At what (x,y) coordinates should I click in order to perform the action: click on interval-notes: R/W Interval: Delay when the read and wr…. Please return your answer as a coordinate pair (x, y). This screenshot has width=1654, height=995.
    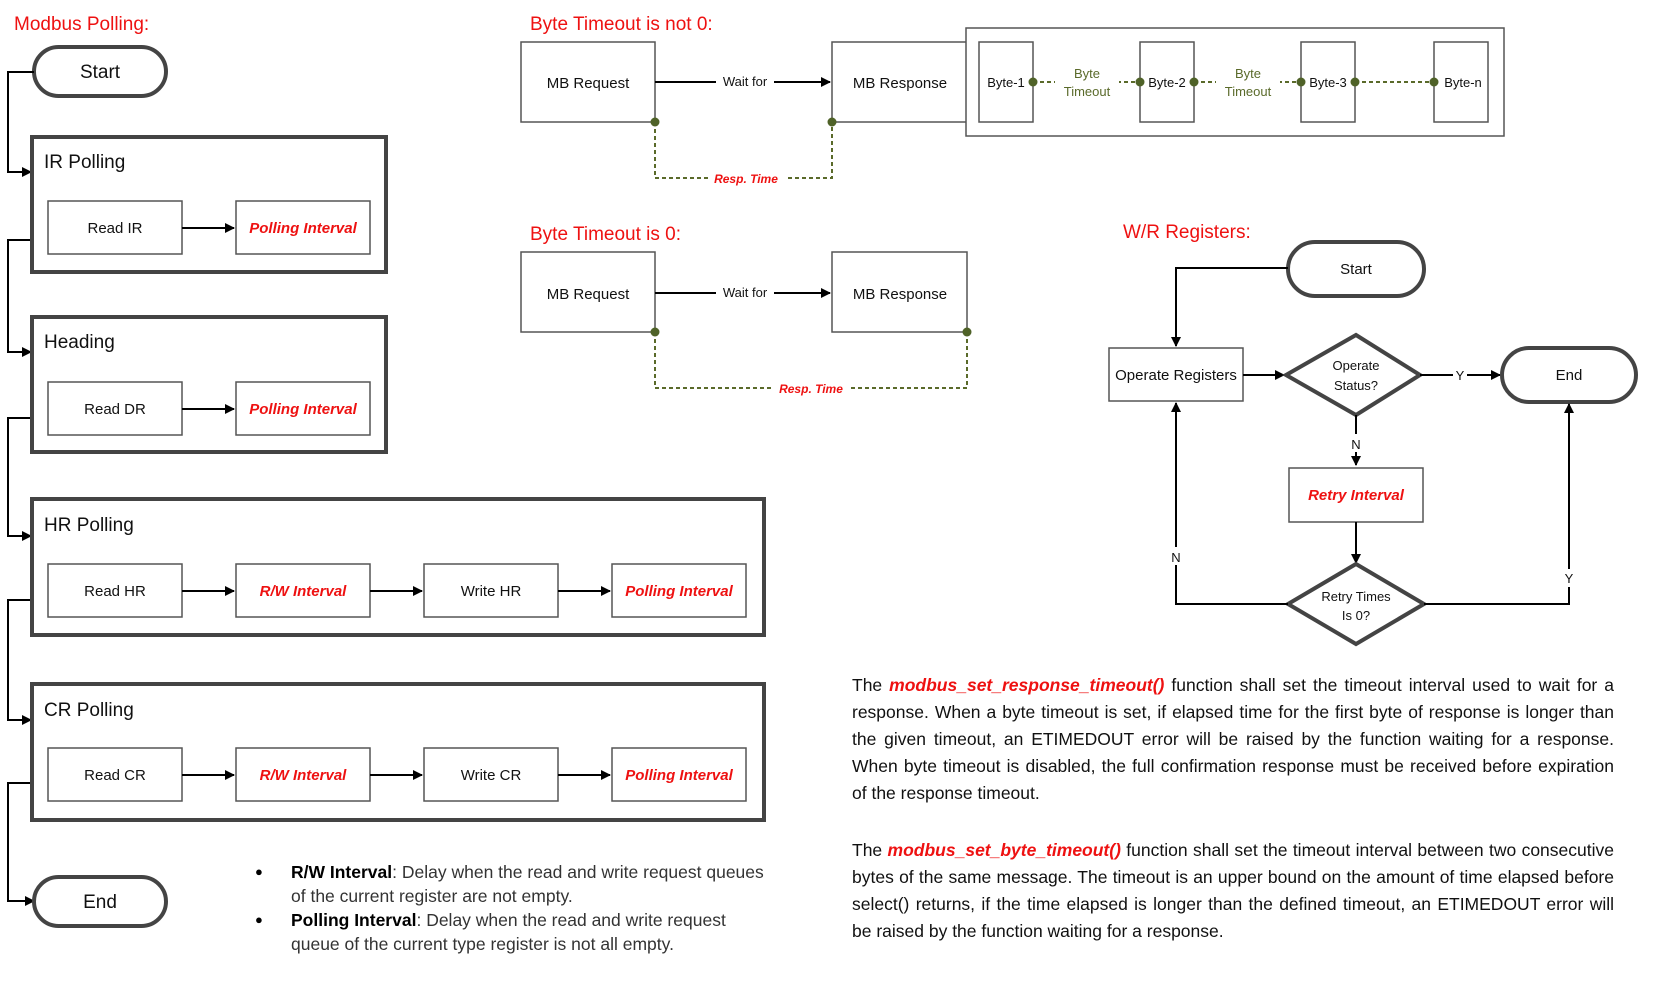
    Looking at the image, I should click on (515, 908).